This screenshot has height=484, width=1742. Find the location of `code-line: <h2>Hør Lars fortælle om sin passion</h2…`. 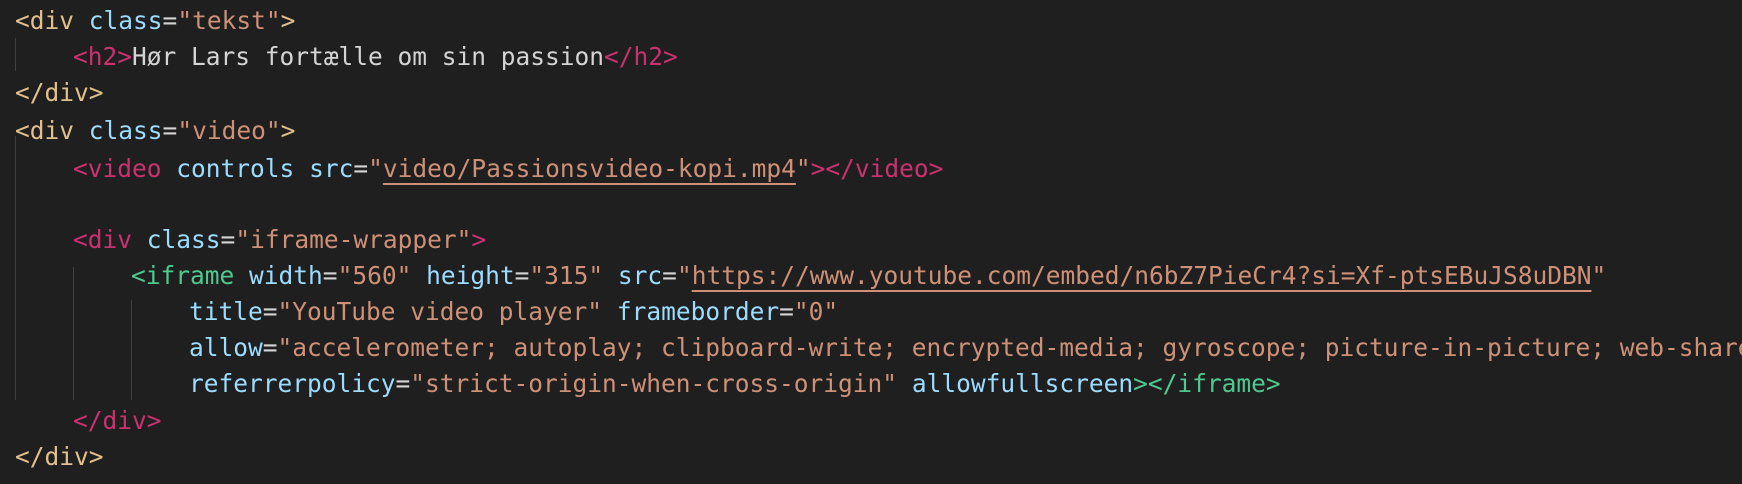

code-line: <h2>Hør Lars fortælle om sin passion</h2… is located at coordinates (375, 57).